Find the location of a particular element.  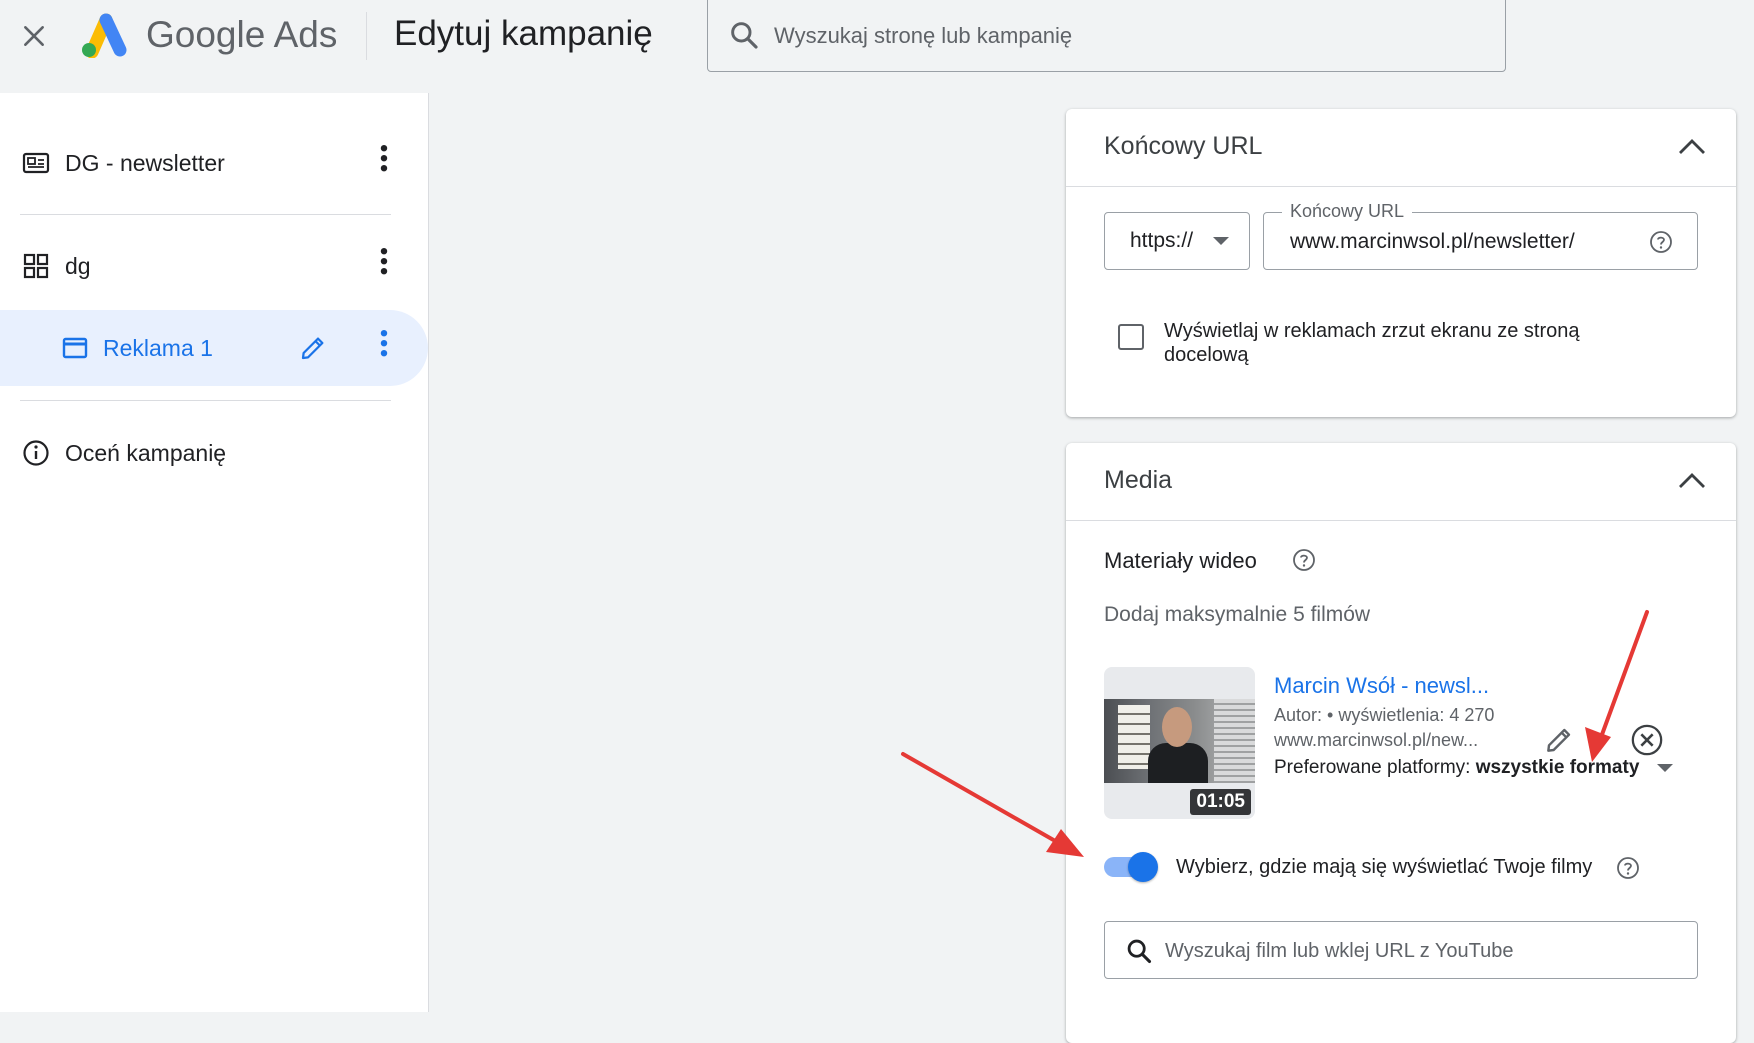

card-title: Końcowy URL is located at coordinates (1183, 146).